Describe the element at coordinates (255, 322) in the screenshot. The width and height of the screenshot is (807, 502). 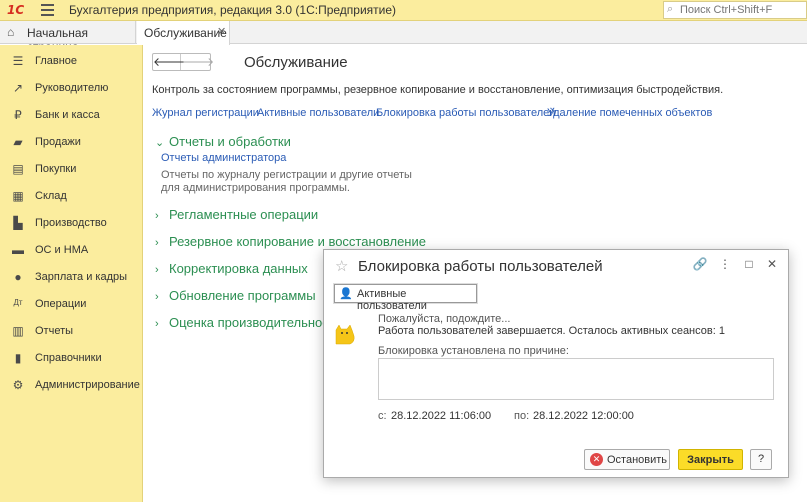
I see `section-label: Оценка производительности` at that location.